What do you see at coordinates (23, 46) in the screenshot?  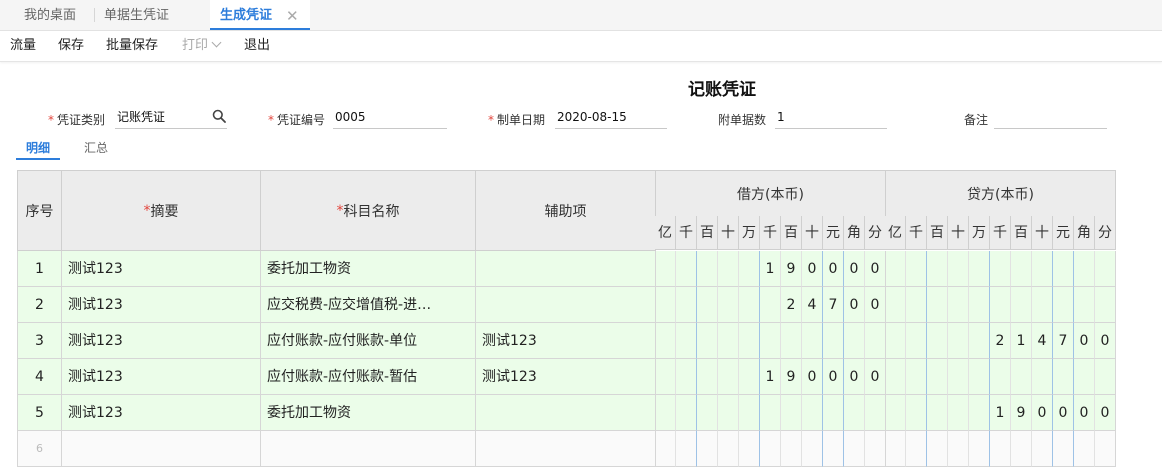 I see `flow-button: 流量` at bounding box center [23, 46].